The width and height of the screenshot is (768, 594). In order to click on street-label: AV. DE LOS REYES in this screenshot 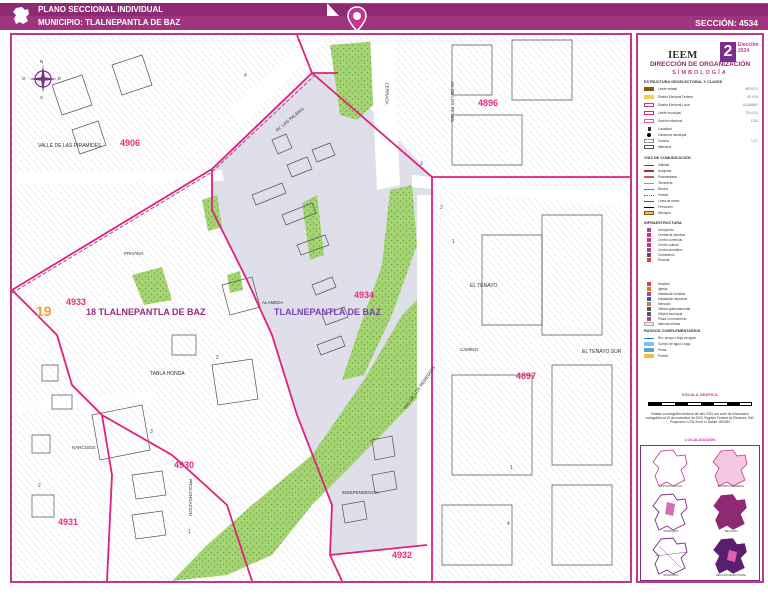, I will do `click(452, 101)`.